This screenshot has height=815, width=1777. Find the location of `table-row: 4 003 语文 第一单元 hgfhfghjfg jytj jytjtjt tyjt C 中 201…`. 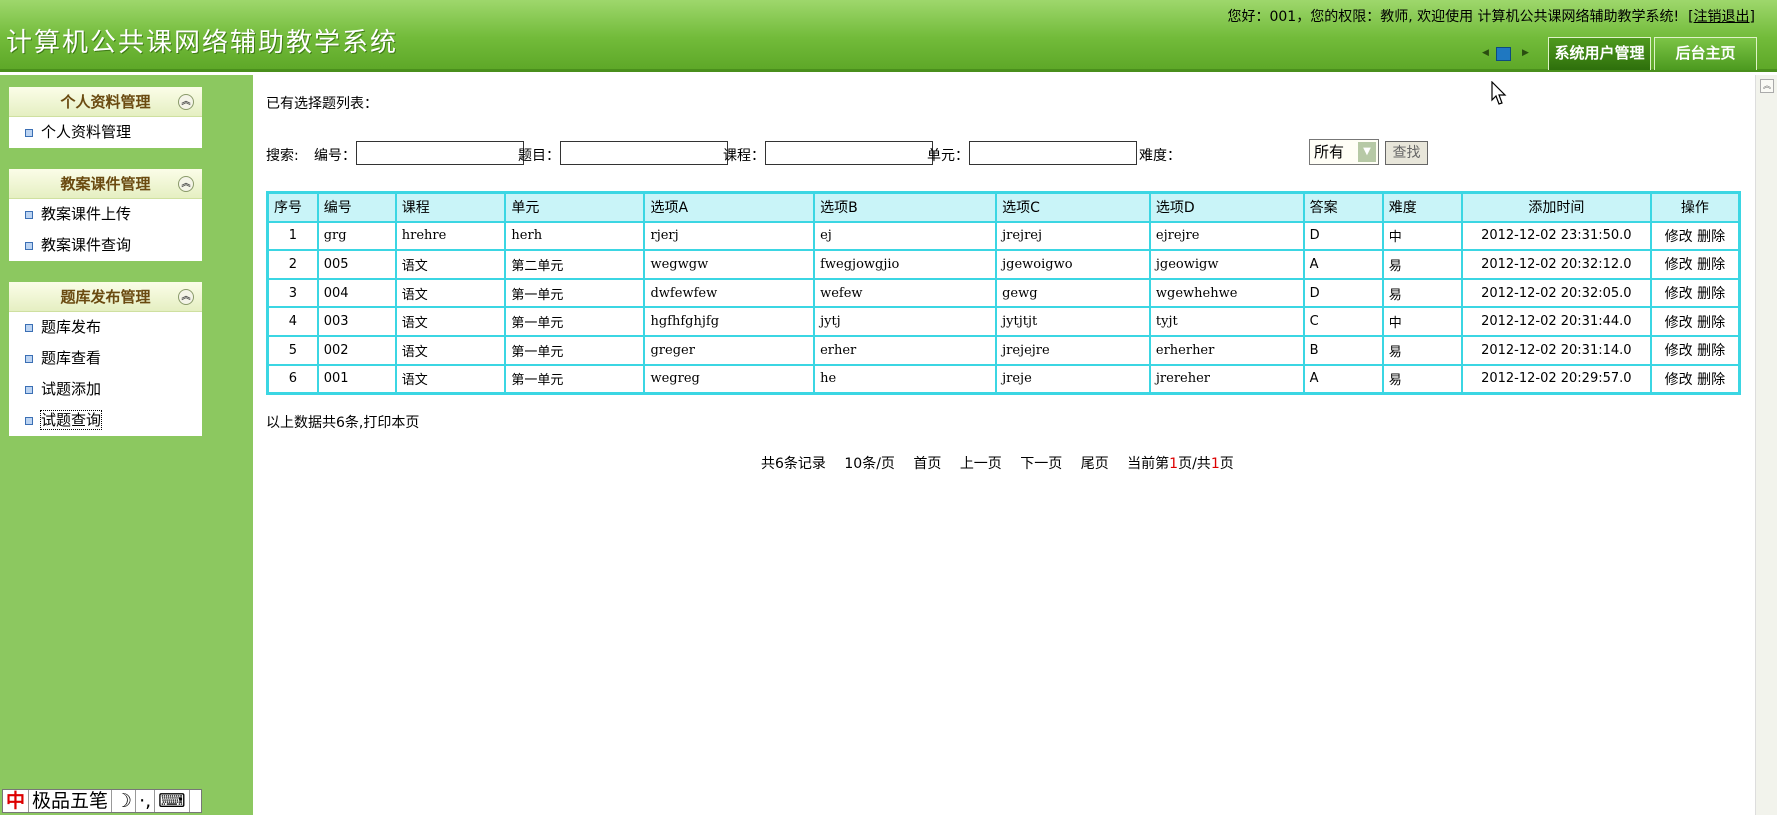

table-row: 4 003 语文 第一单元 hgfhfghjfg jytj jytjtjt tyjt C 中 201… is located at coordinates (1003, 321).